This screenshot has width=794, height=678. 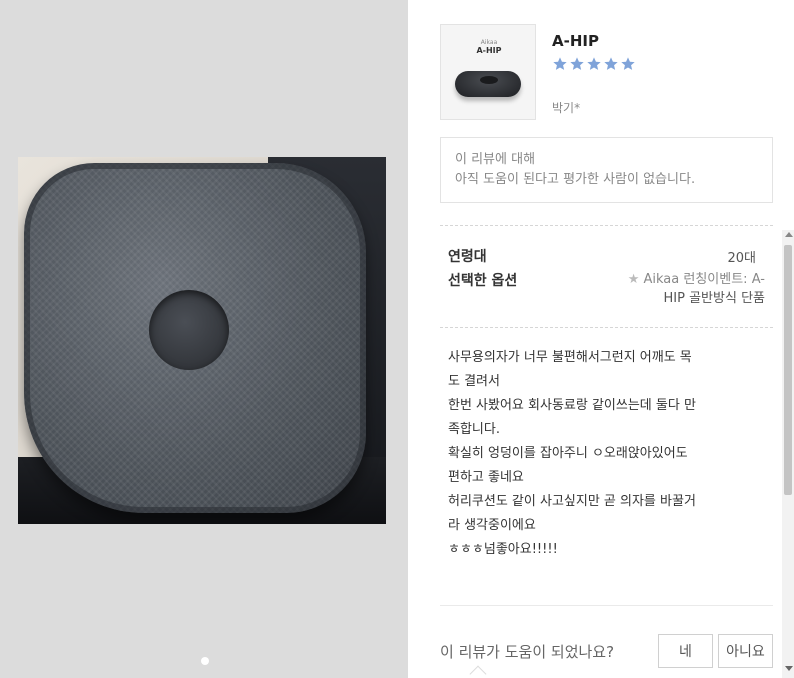 What do you see at coordinates (489, 80) in the screenshot?
I see `thumbnail-cushion-hole` at bounding box center [489, 80].